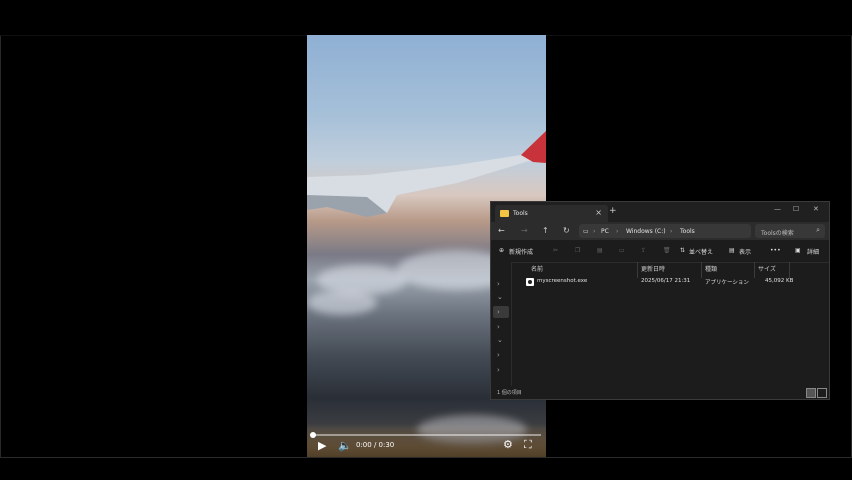 The height and width of the screenshot is (480, 852). I want to click on item-count: 1 個の項目, so click(509, 393).